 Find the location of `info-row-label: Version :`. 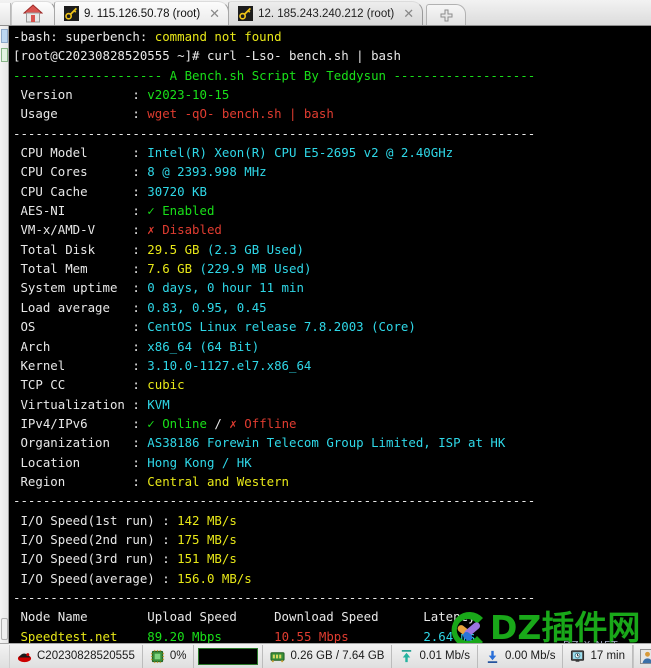

info-row-label: Version : is located at coordinates (80, 95).